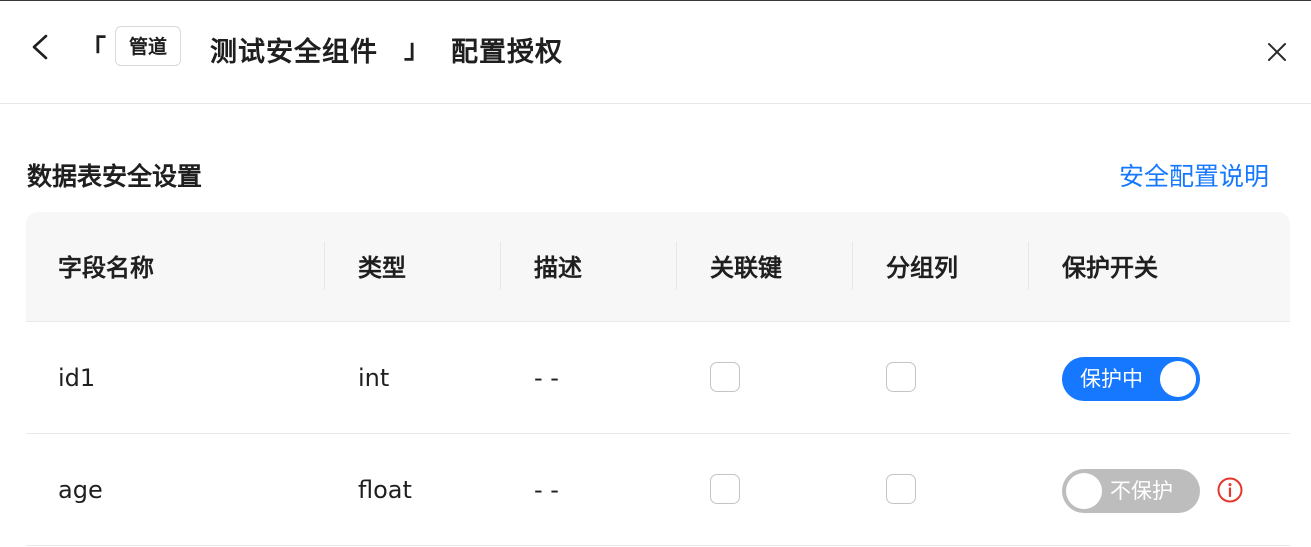 Image resolution: width=1311 pixels, height=547 pixels. Describe the element at coordinates (294, 52) in the screenshot. I see `component-name: 测试安全组件` at that location.